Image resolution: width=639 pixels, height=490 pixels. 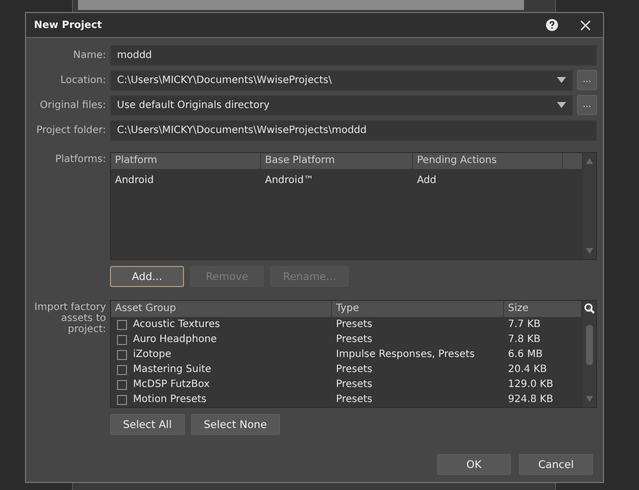 What do you see at coordinates (69, 319) in the screenshot?
I see `section-label: Import factory assets to project:` at bounding box center [69, 319].